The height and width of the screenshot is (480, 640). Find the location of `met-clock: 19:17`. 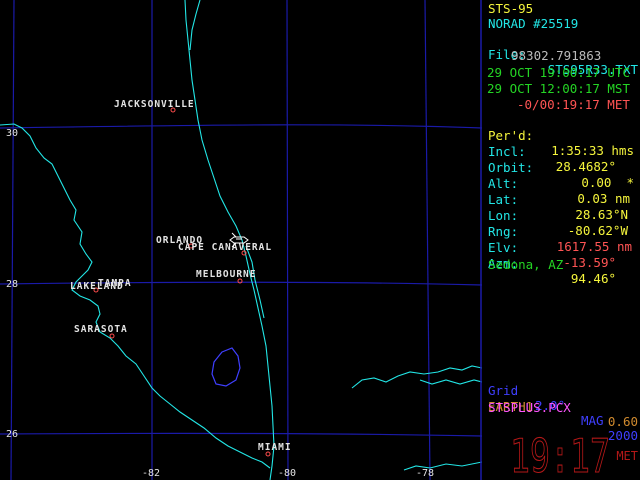

met-clock: 19:17 is located at coordinates (560, 454).